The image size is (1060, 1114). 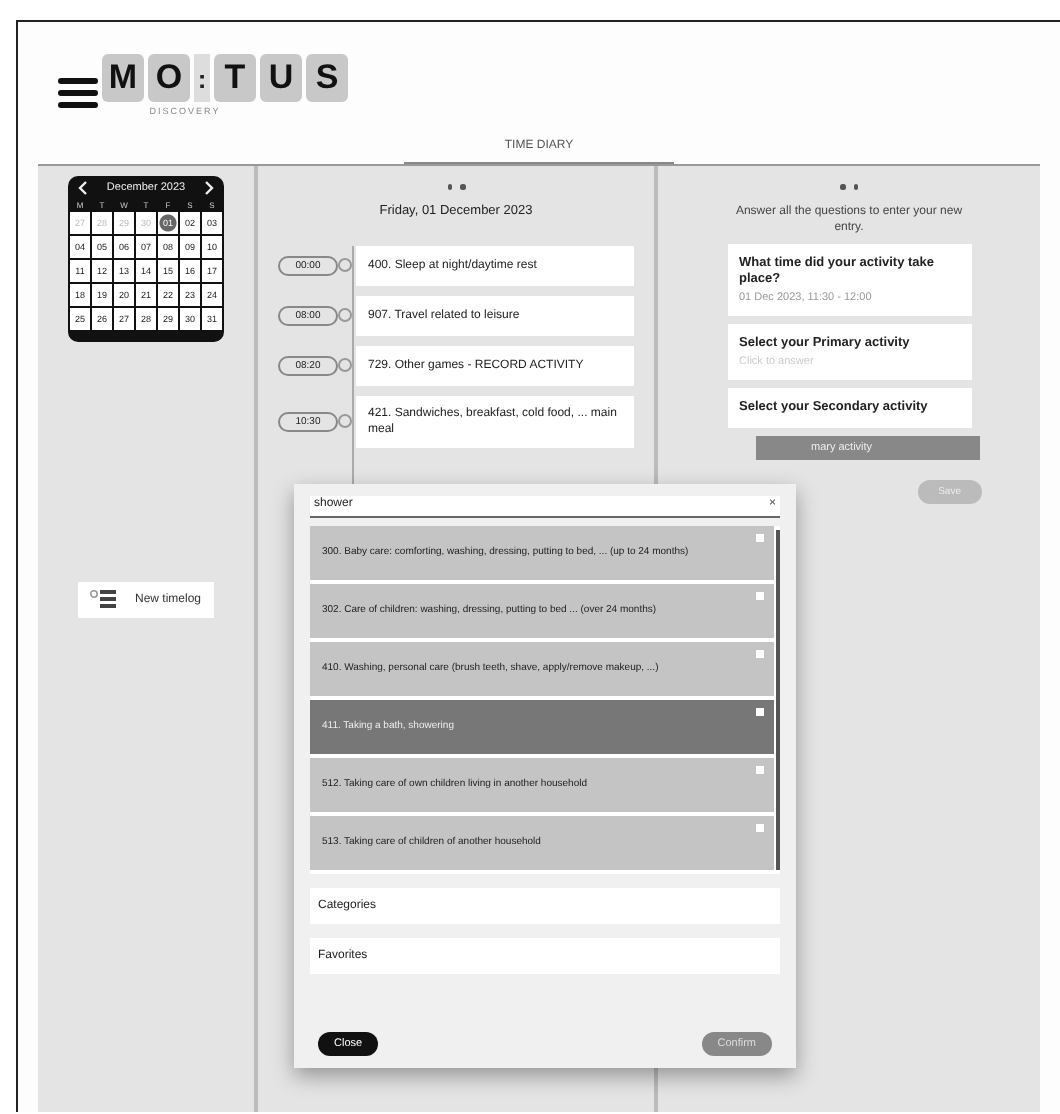 I want to click on list-icon, so click(x=104, y=600).